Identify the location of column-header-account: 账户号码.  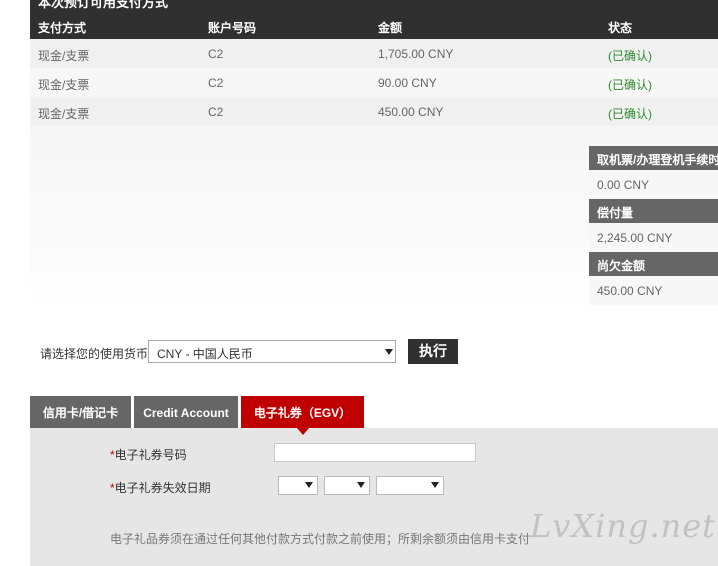
(232, 28).